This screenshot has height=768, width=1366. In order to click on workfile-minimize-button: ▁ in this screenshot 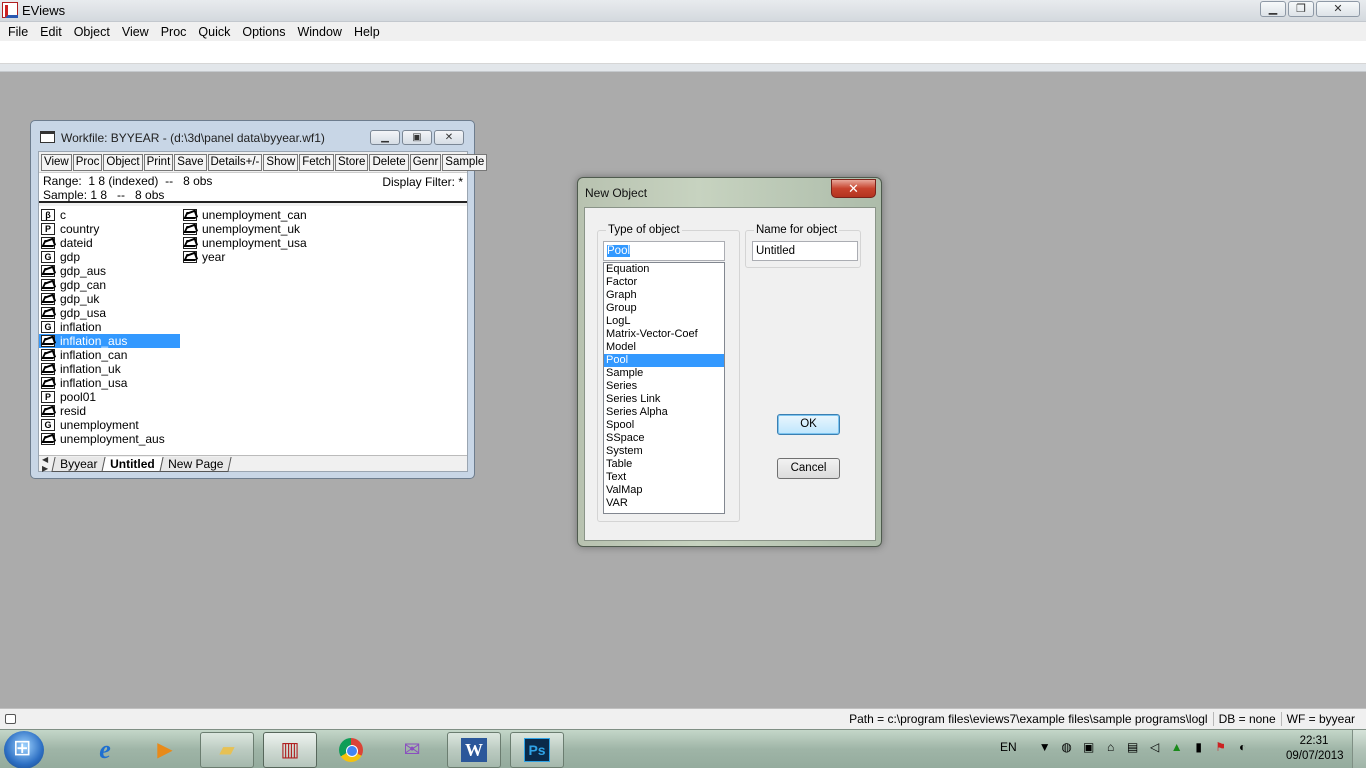, I will do `click(385, 137)`.